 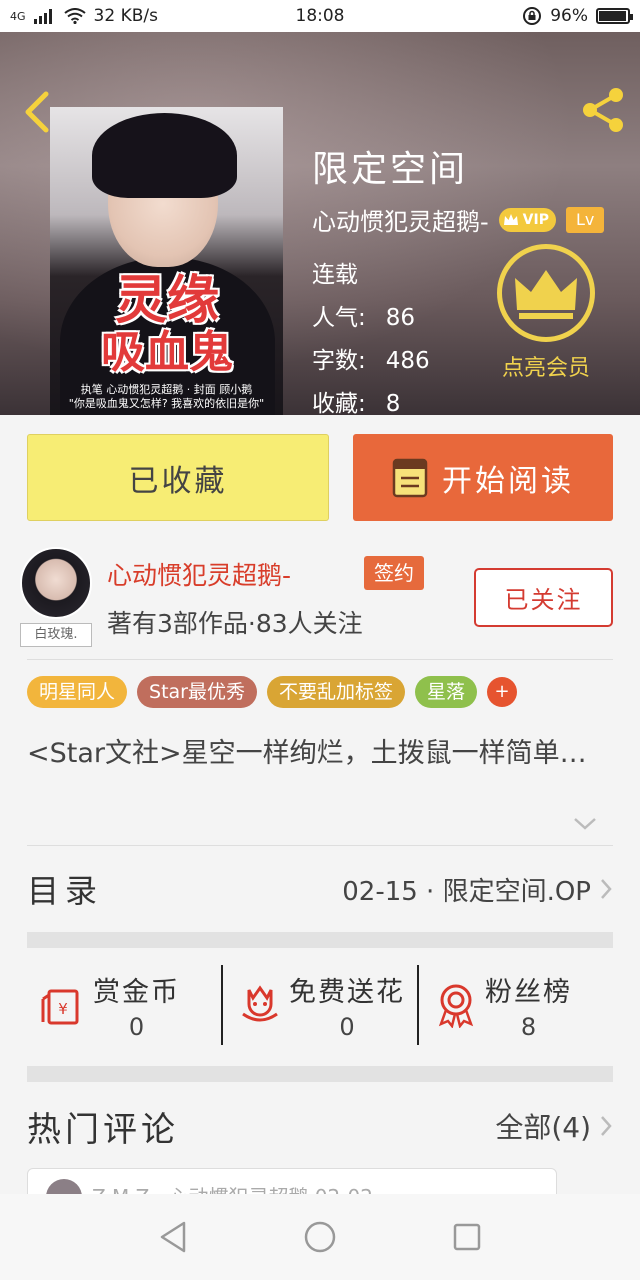 What do you see at coordinates (532, 16) in the screenshot?
I see `rotation-lock-icon` at bounding box center [532, 16].